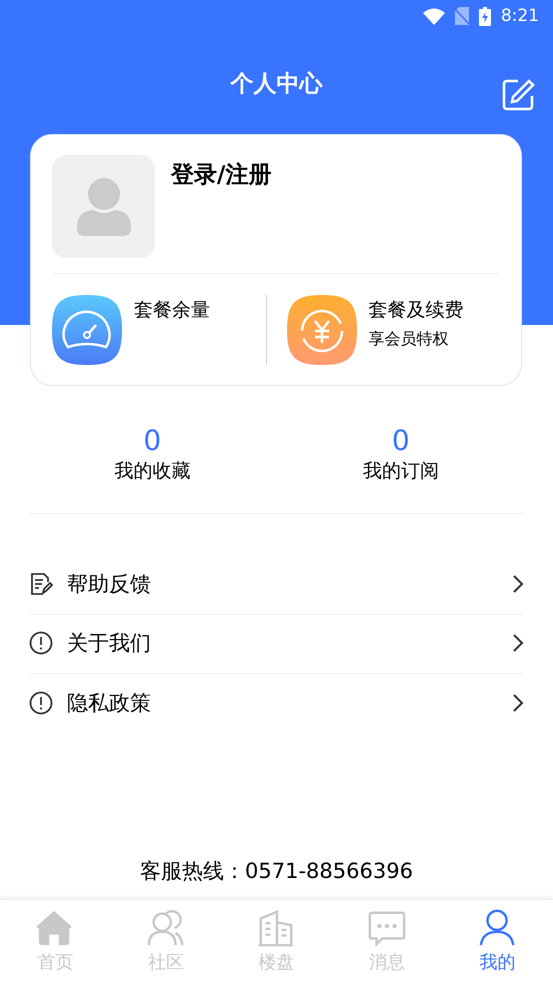 This screenshot has height=983, width=553. What do you see at coordinates (484, 16) in the screenshot?
I see `battery-icon` at bounding box center [484, 16].